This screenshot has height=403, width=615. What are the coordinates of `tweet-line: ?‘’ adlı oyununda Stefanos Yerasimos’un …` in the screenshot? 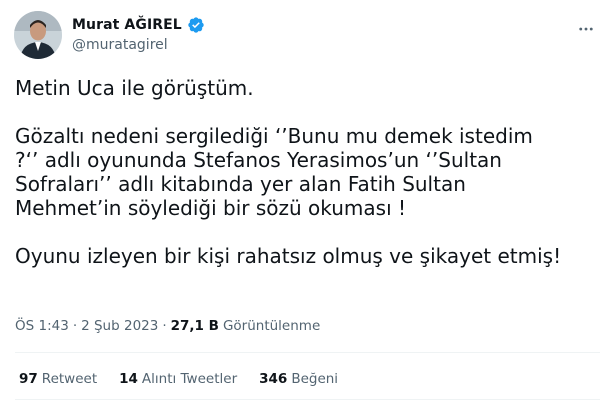 It's located at (258, 160).